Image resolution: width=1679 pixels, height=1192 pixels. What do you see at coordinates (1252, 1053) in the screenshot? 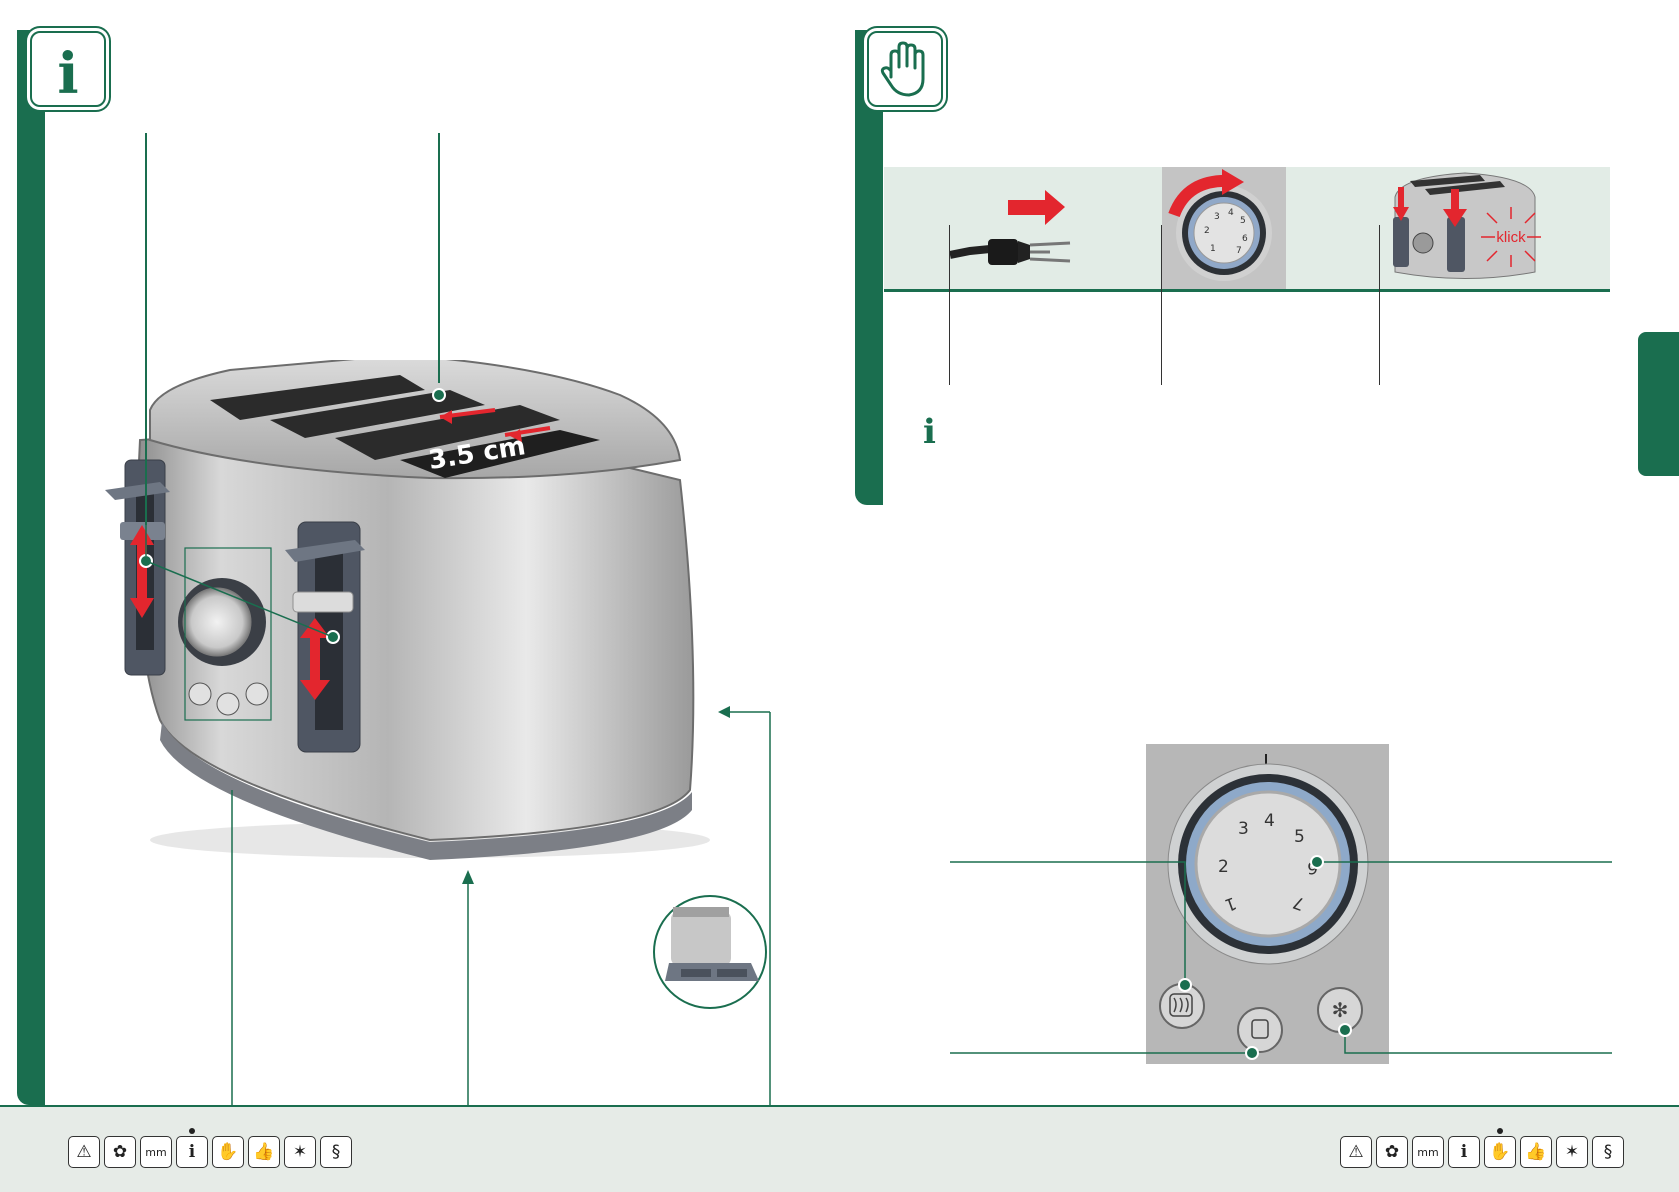
I see `callout-dot-cancel` at bounding box center [1252, 1053].